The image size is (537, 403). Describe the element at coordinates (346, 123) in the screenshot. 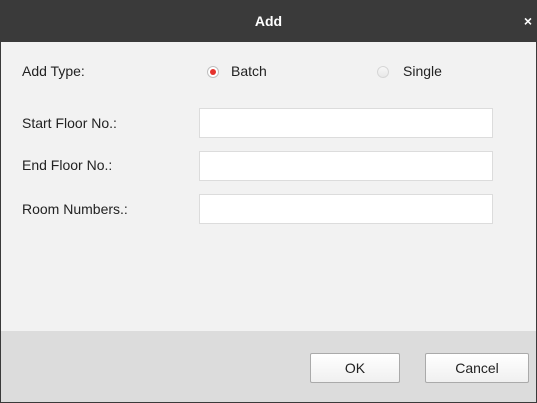

I see `start-floor-input` at that location.